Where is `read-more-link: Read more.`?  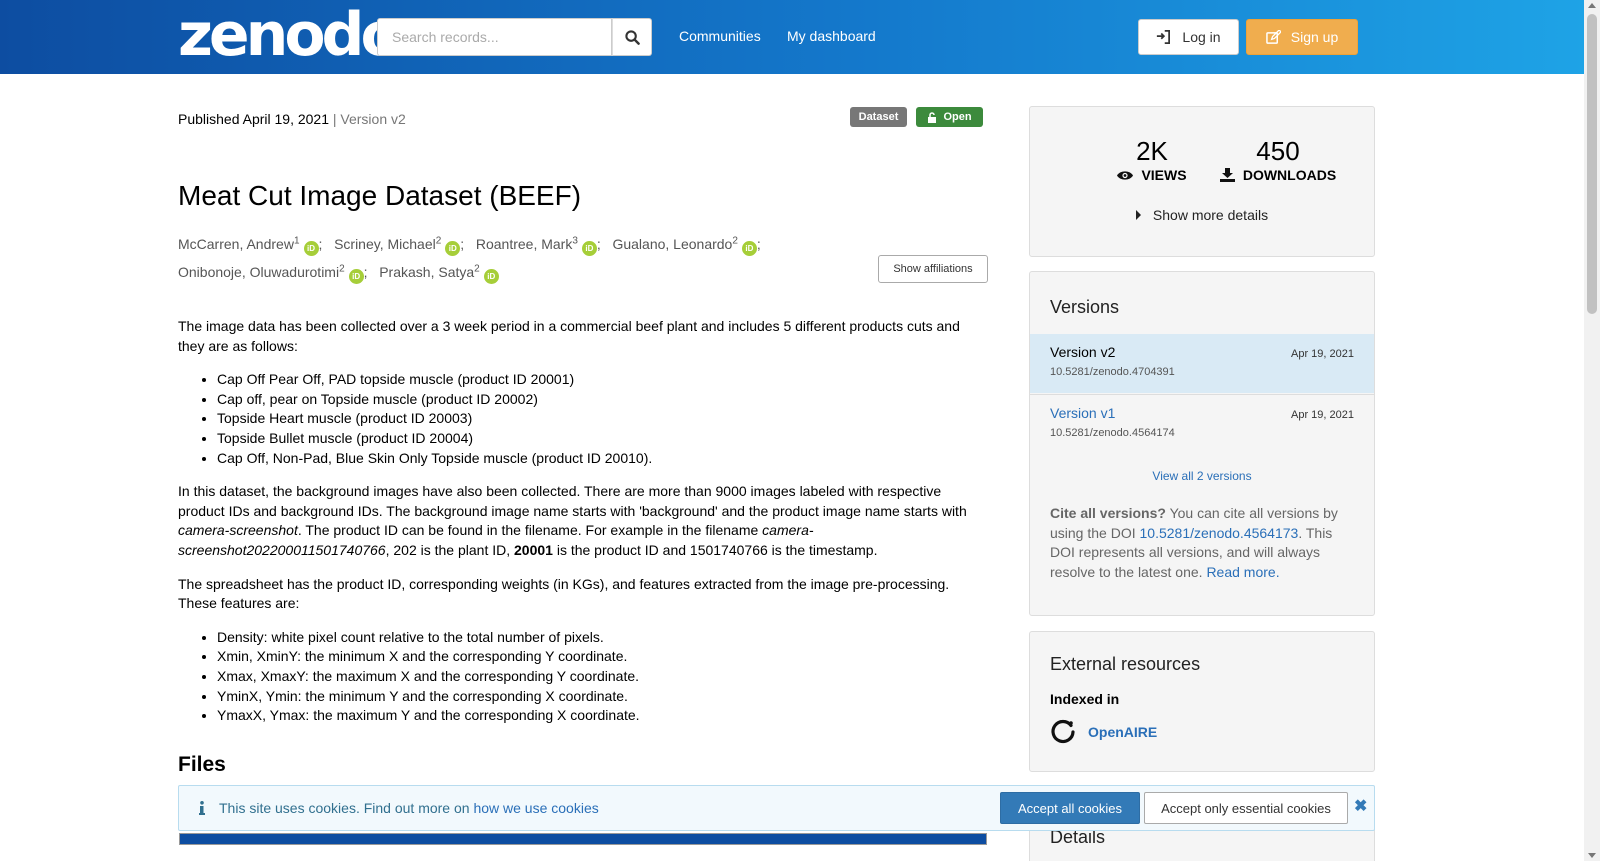 read-more-link: Read more. is located at coordinates (1242, 572).